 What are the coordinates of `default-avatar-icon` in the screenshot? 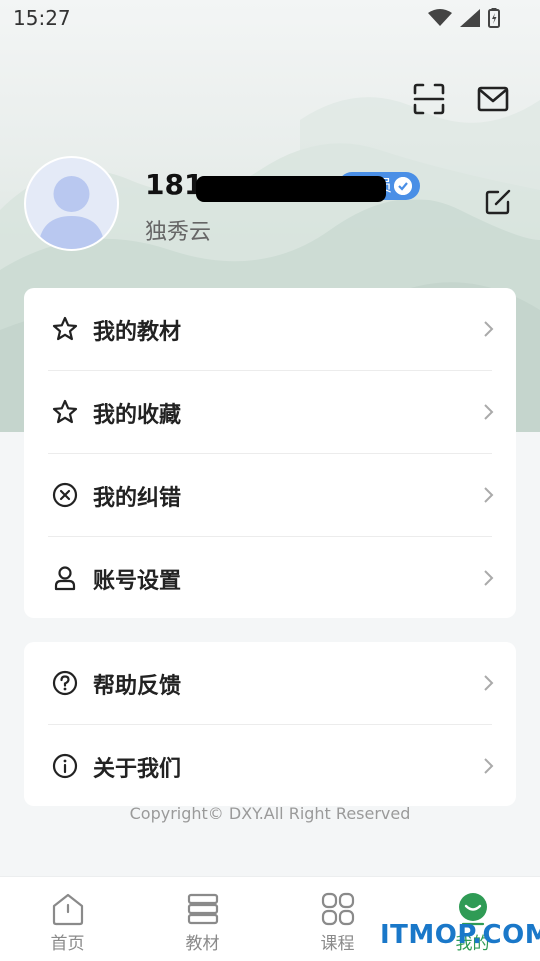 It's located at (71, 212).